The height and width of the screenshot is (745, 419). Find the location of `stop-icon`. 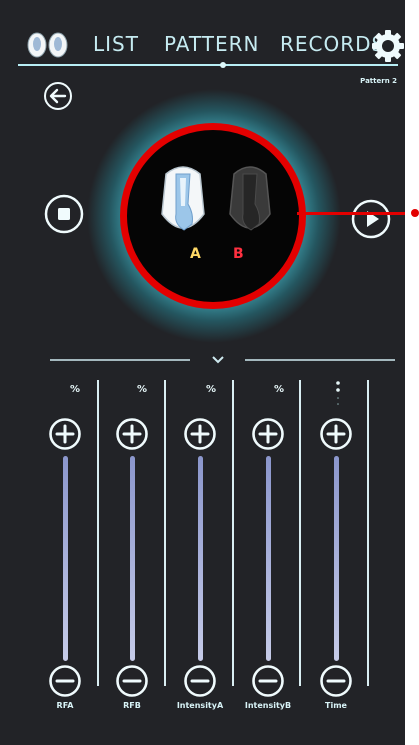

stop-icon is located at coordinates (64, 214).